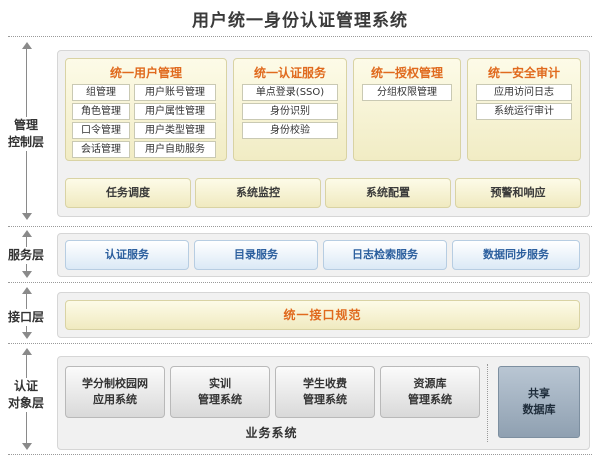  I want to click on layer-label-text: 管理 控制层, so click(25, 133).